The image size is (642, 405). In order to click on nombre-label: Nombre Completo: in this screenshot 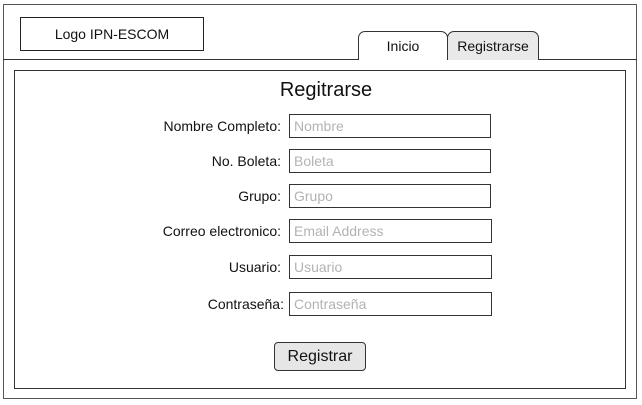, I will do `click(222, 126)`.